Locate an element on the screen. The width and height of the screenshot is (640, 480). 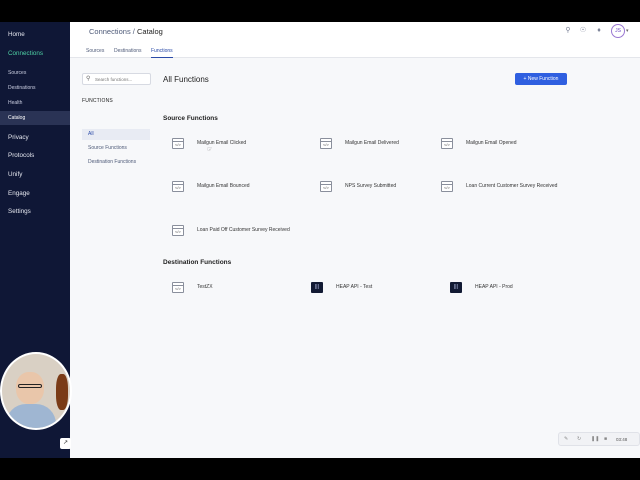
expand-icon: ↗ is located at coordinates (65, 443).